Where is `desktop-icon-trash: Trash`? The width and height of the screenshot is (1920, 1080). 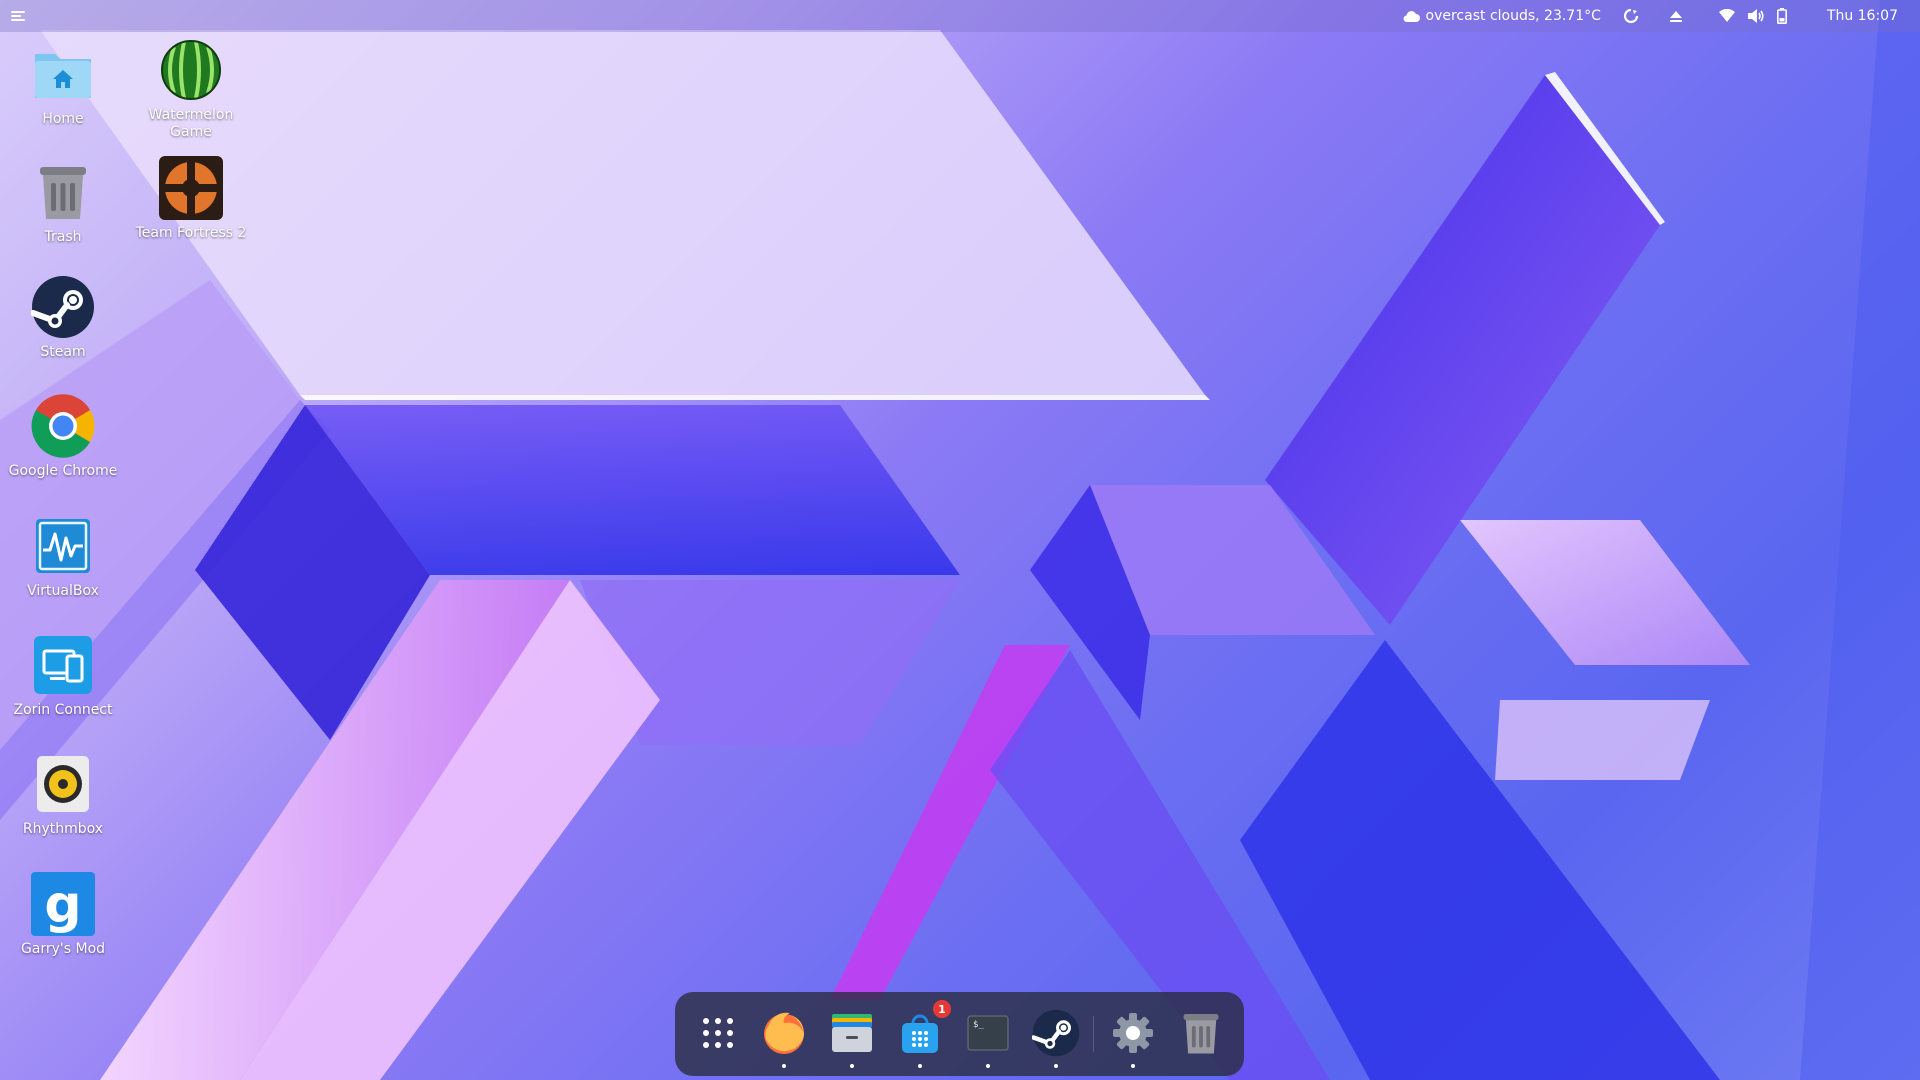
desktop-icon-trash: Trash is located at coordinates (63, 203).